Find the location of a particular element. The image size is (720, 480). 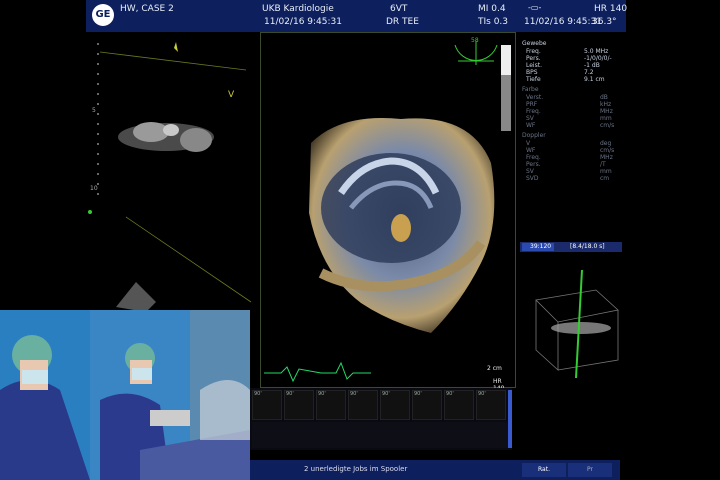

operating-room-video is located at coordinates (125, 395).